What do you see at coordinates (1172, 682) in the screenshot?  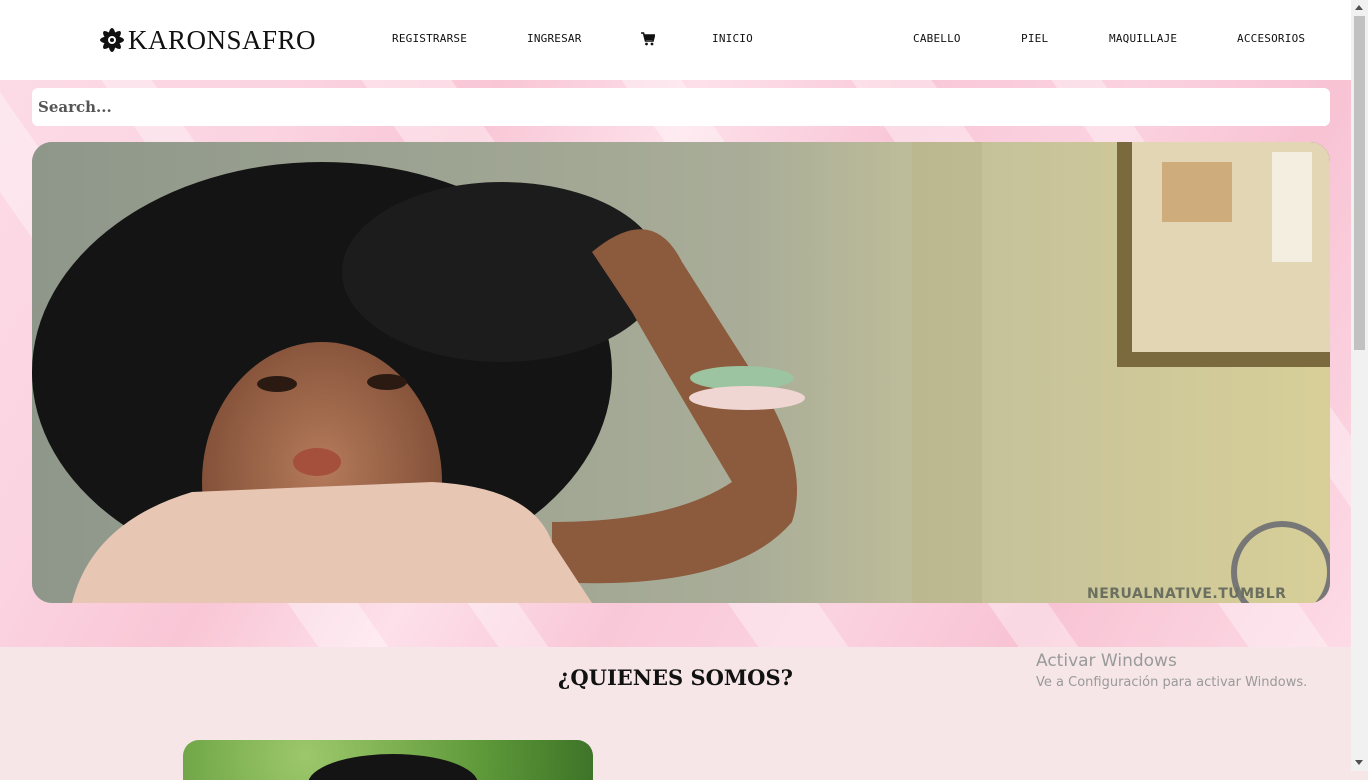 I see `windows-activation-subtitle: Ve a Configuración para activar Windows.` at bounding box center [1172, 682].